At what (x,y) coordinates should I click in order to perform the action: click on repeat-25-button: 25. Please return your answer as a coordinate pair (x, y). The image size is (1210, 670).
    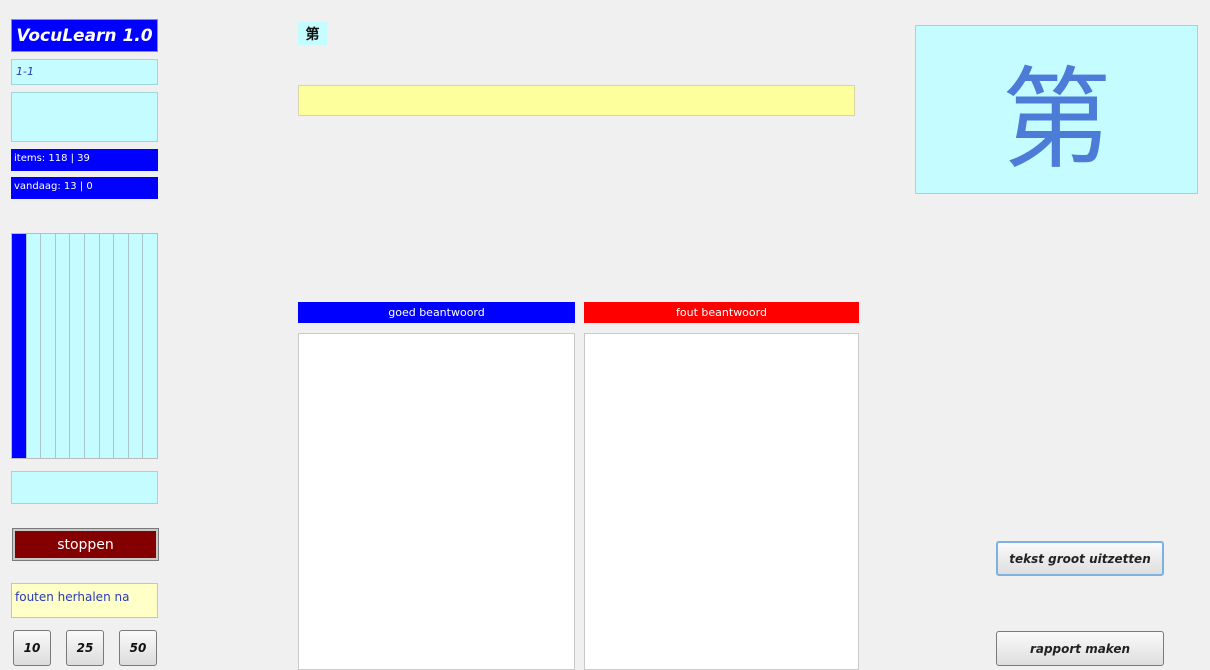
    Looking at the image, I should click on (85, 648).